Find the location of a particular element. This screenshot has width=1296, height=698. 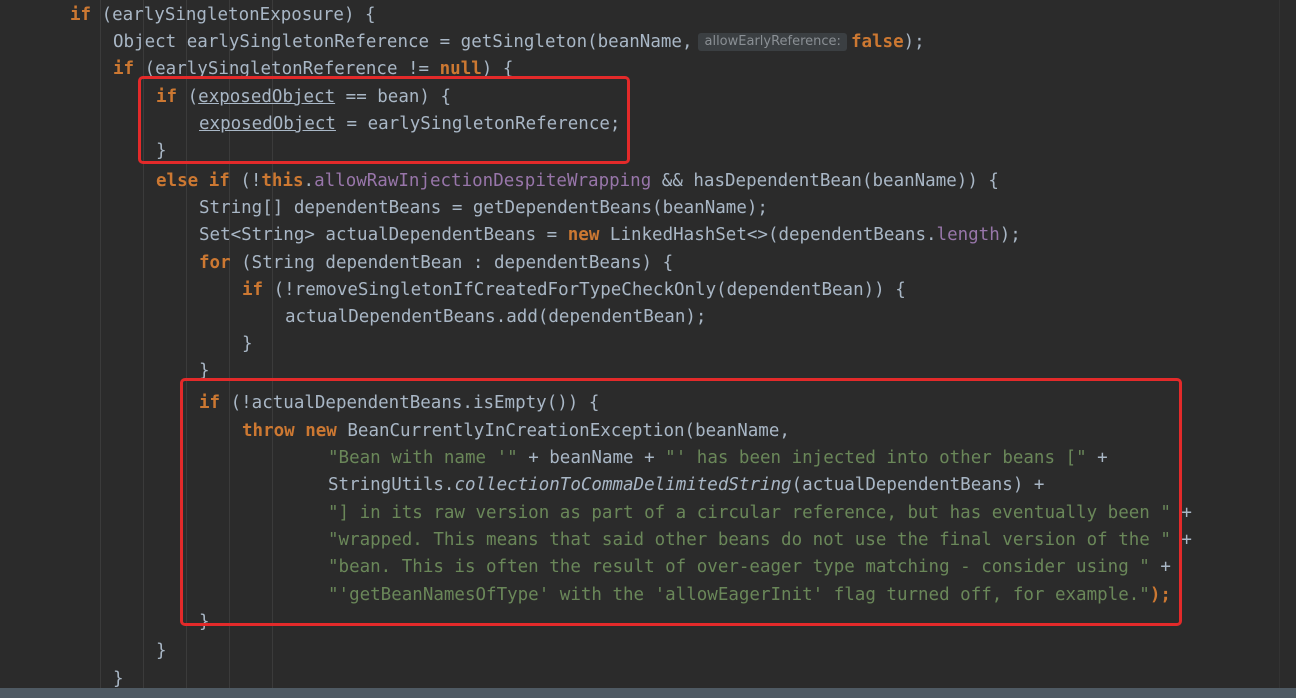

code-text: LinkedHashSet<>(dependentBeans. is located at coordinates (768, 235).